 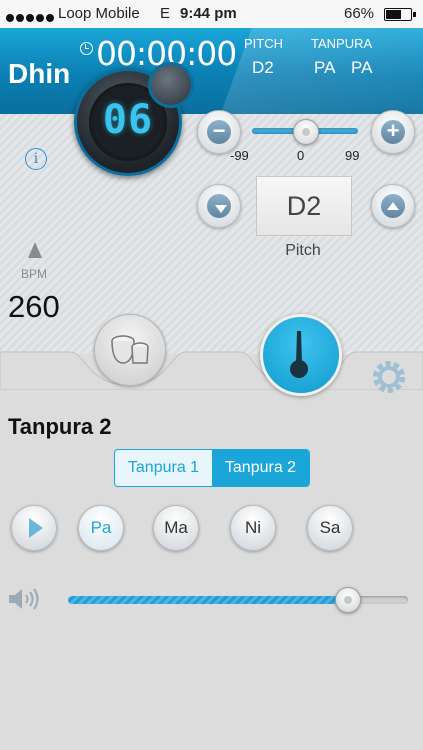 What do you see at coordinates (263, 67) in the screenshot?
I see `pitch-header-value: D2` at bounding box center [263, 67].